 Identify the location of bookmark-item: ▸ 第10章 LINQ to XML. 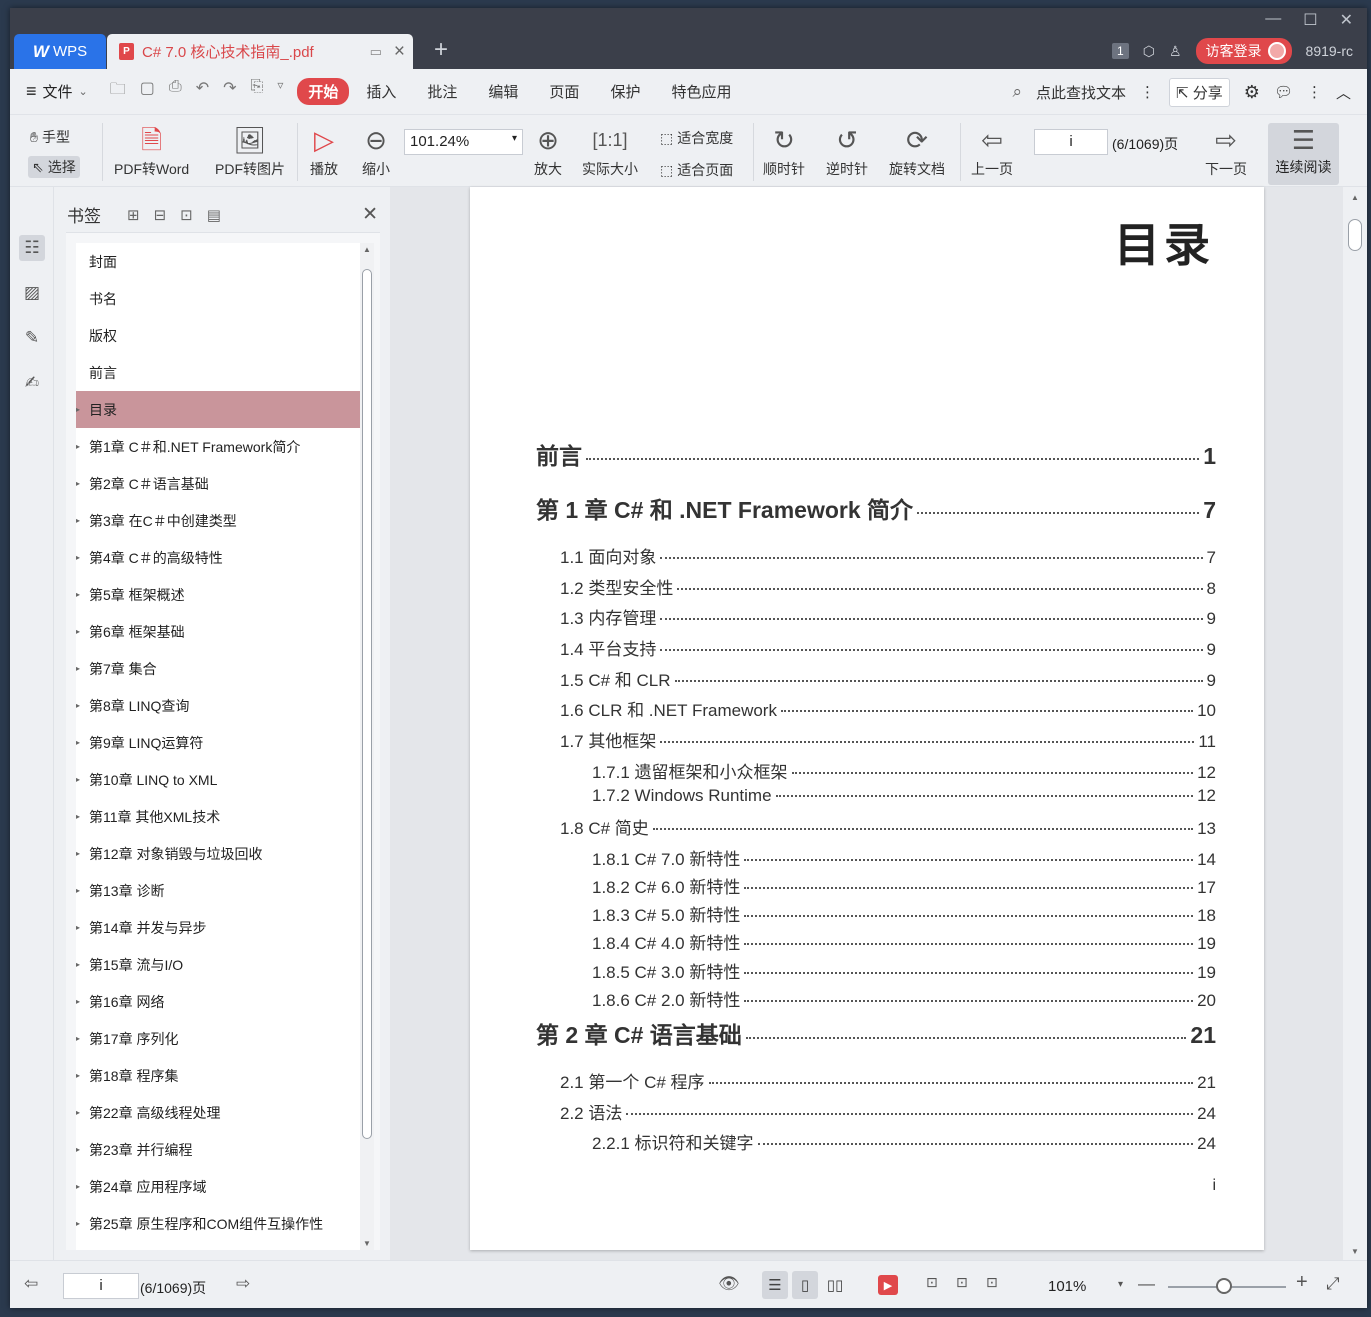
(218, 779).